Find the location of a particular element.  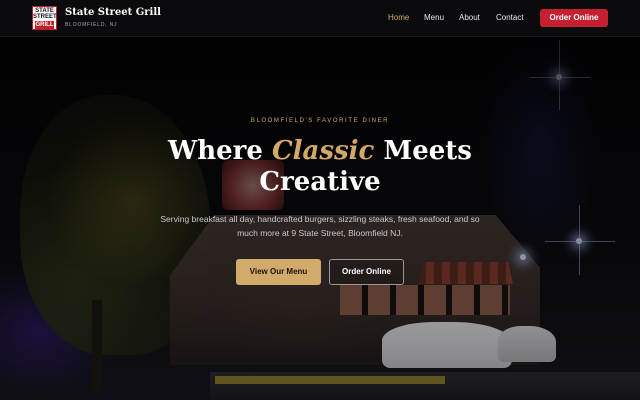

nav-menu: Menu is located at coordinates (434, 17).